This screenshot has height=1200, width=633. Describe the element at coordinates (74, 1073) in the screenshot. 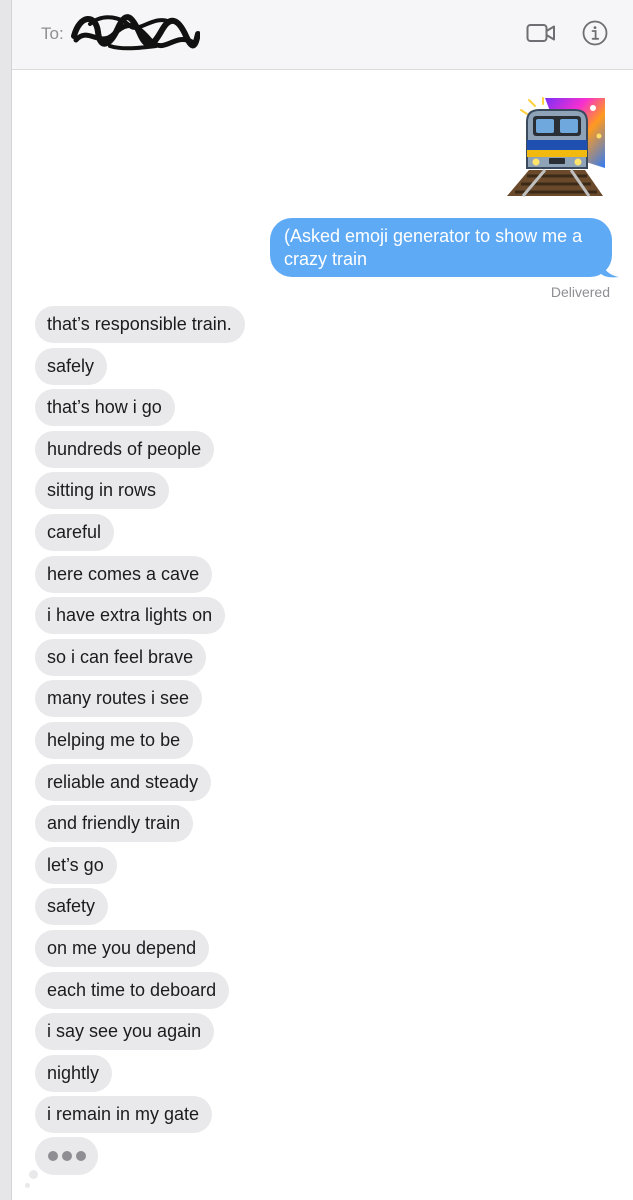

I see `received-message-bubble: nightly` at that location.